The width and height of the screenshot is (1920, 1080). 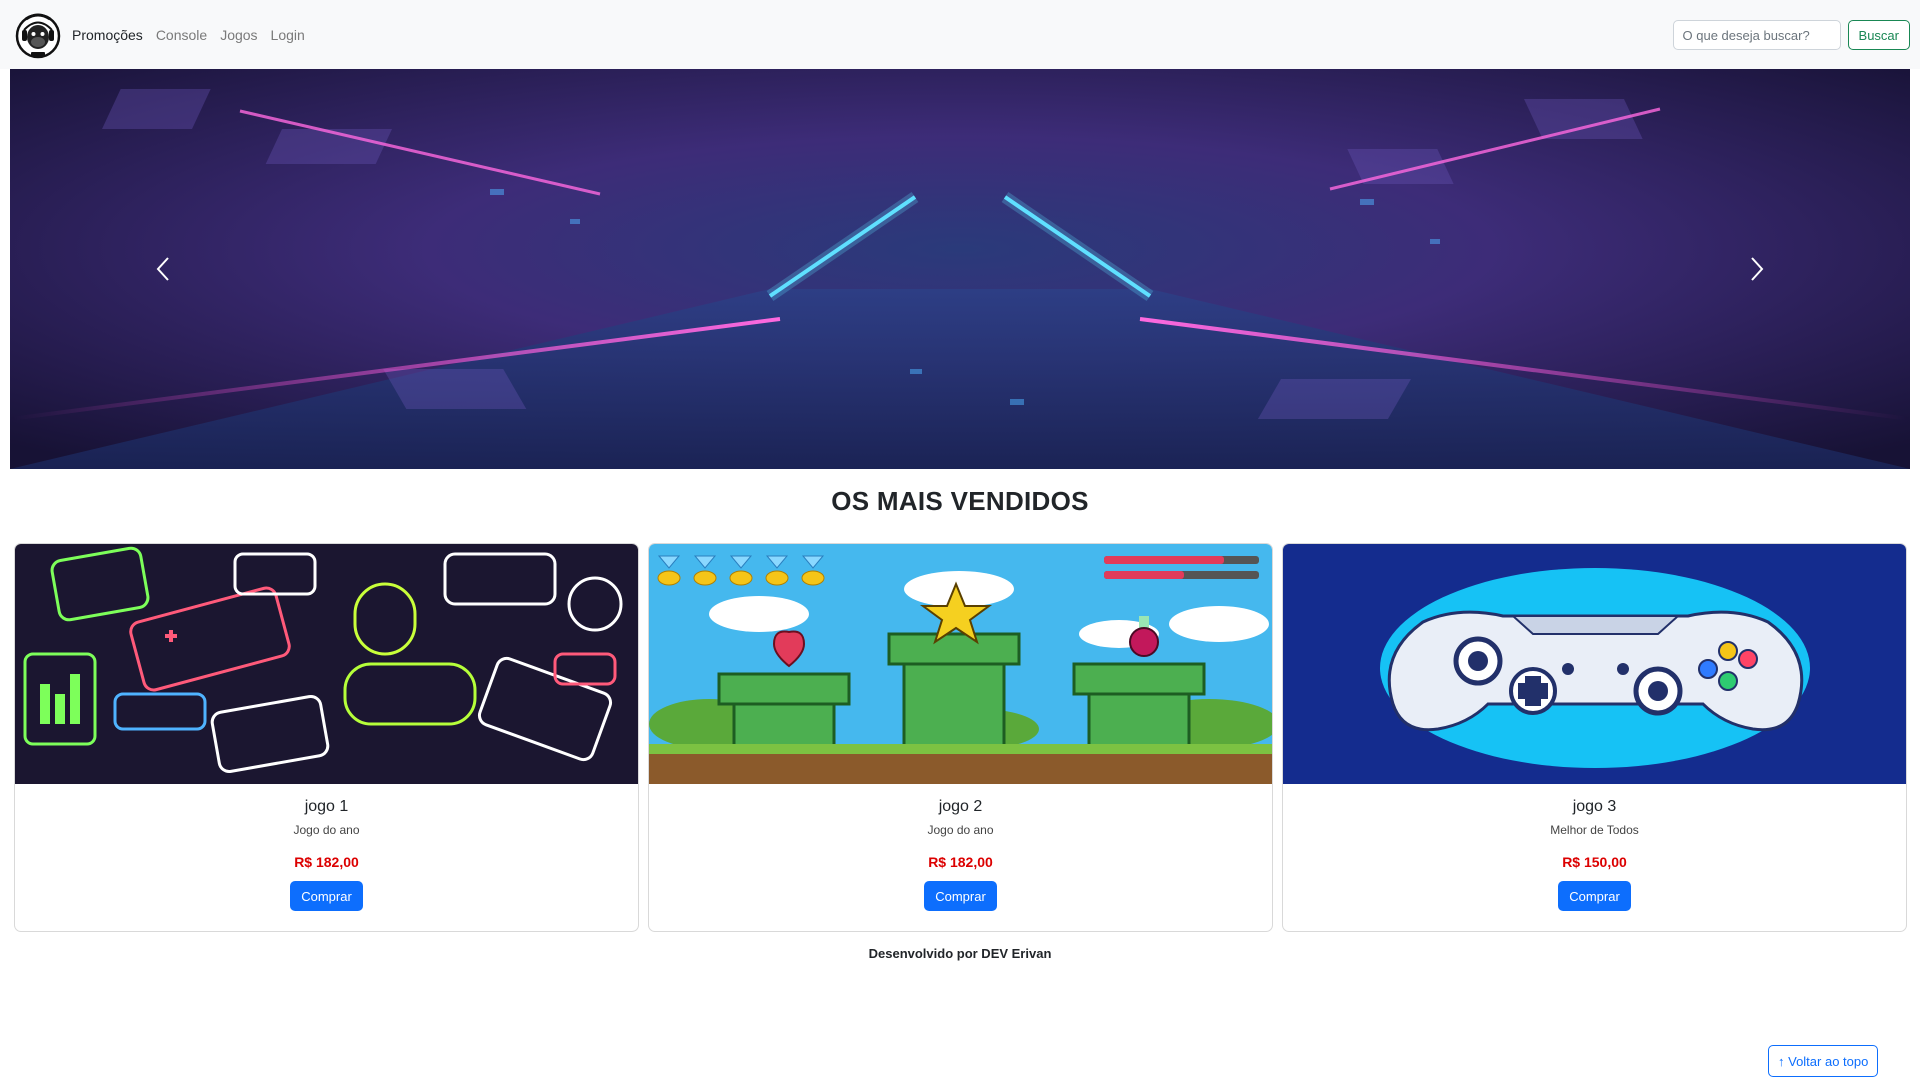 I want to click on nav-links: Promoções Console Jogos Login, so click(x=195, y=35).